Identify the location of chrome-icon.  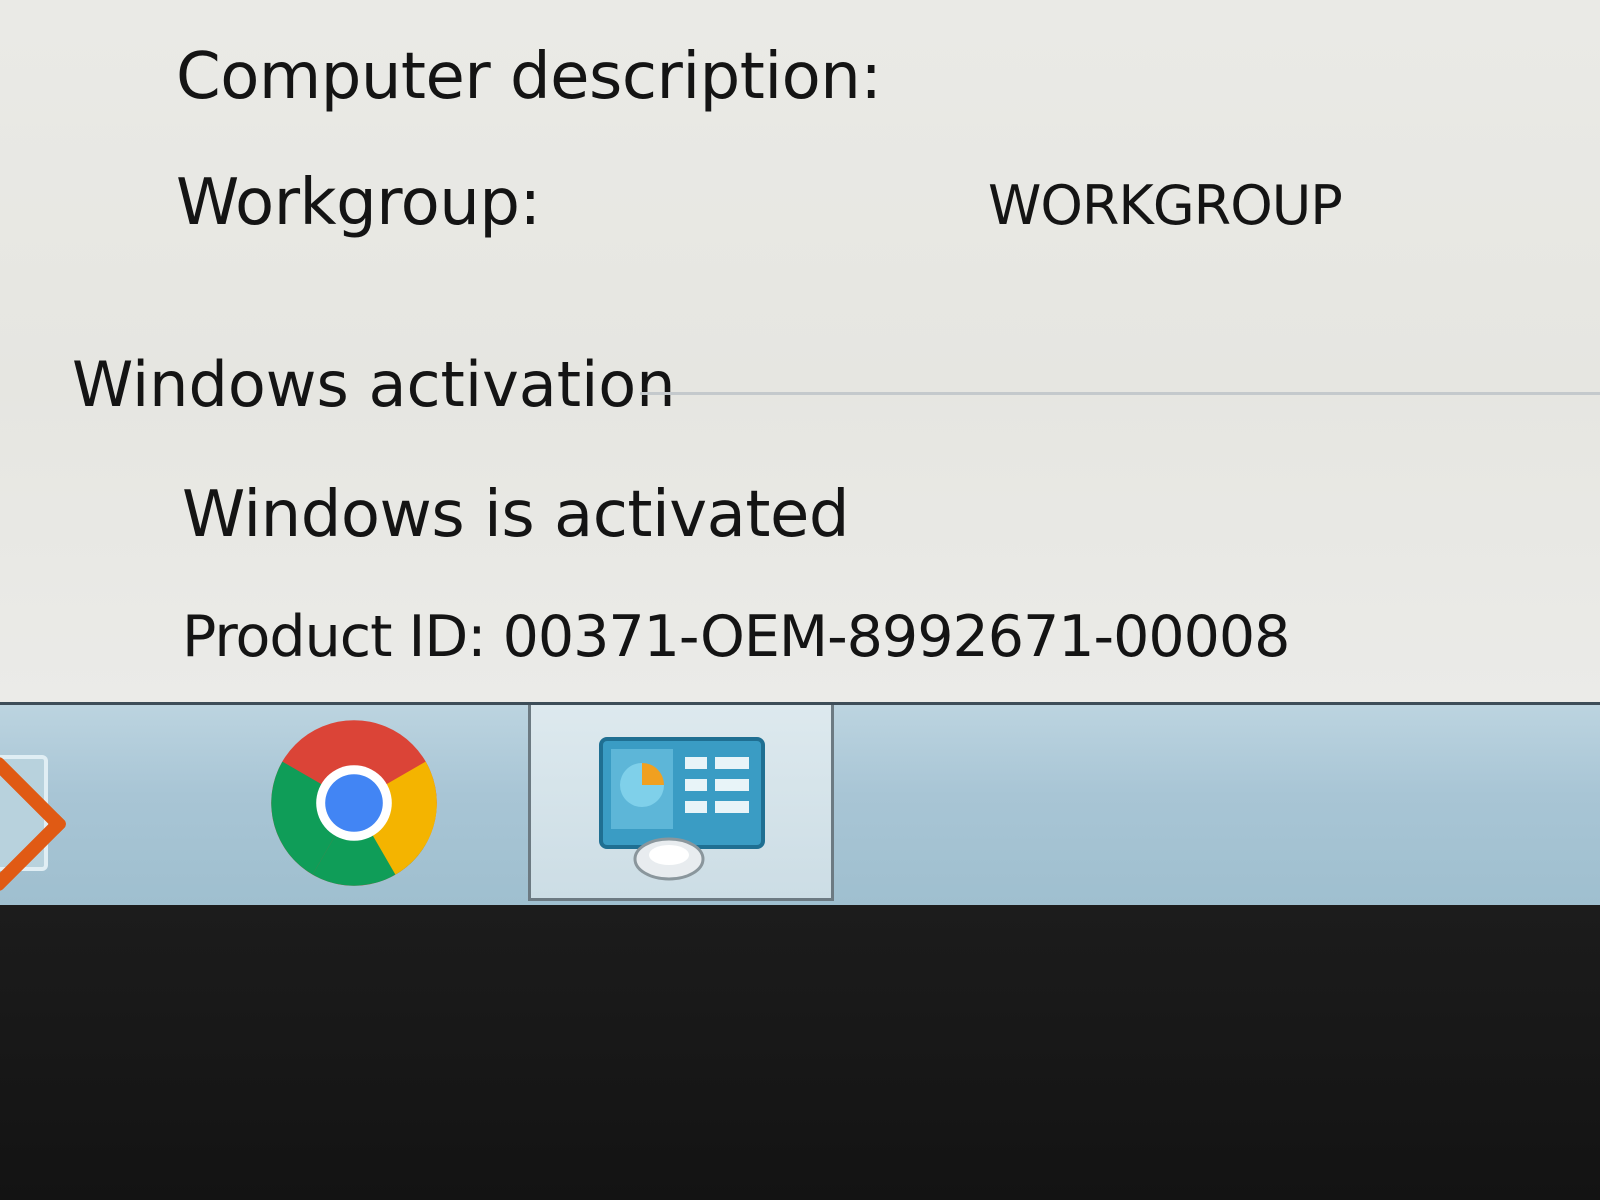
(354, 803).